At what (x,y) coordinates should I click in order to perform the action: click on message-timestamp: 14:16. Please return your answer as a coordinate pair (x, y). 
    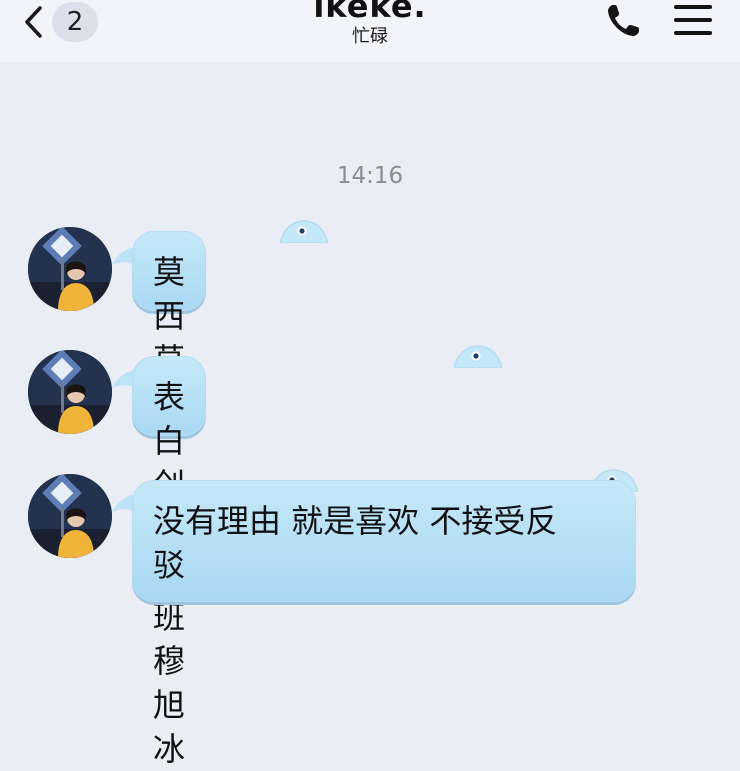
    Looking at the image, I should click on (370, 176).